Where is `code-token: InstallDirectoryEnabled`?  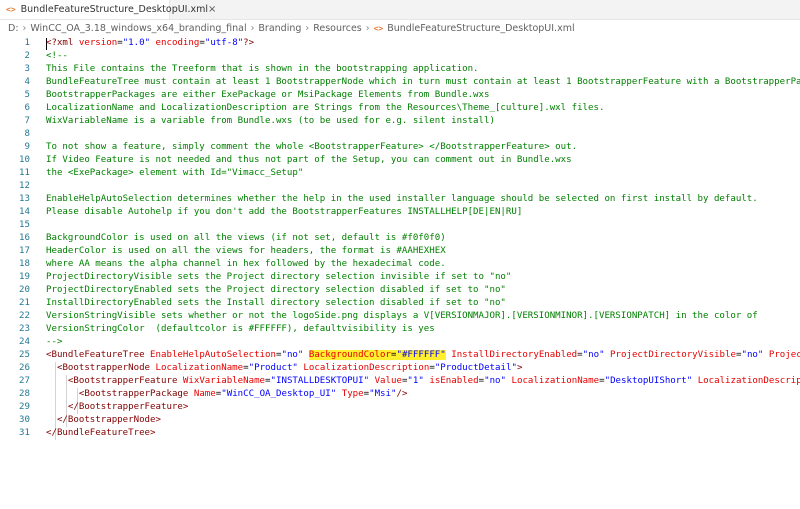 code-token: InstallDirectoryEnabled is located at coordinates (514, 355).